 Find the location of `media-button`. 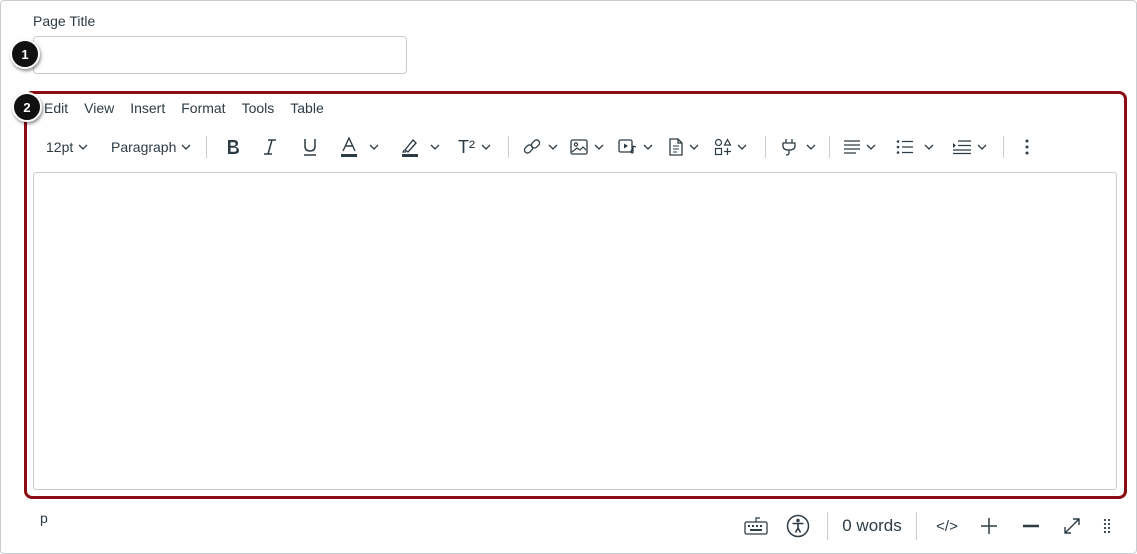

media-button is located at coordinates (635, 147).